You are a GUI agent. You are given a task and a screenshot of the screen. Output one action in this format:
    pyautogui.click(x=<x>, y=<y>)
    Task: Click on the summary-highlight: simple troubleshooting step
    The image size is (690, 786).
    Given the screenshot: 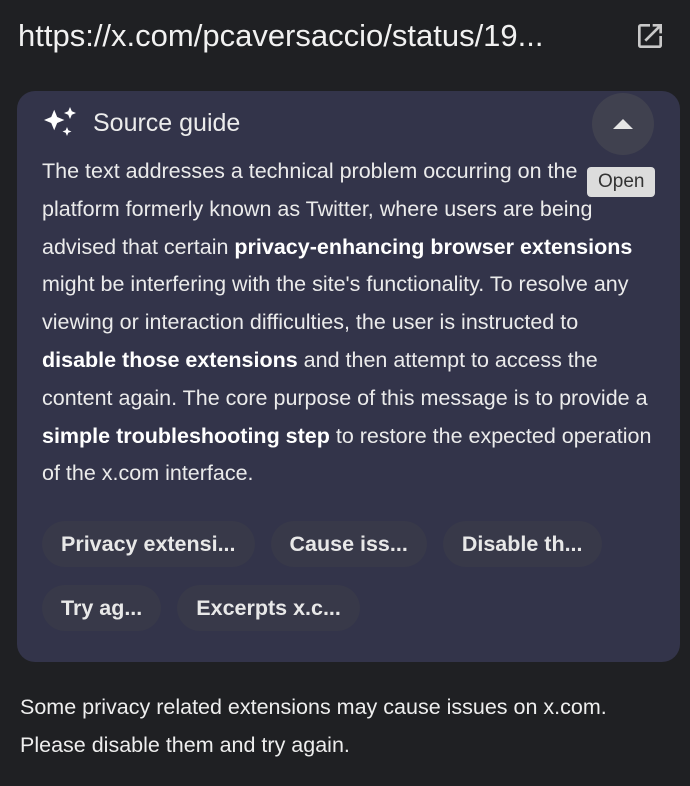 What is the action you would take?
    pyautogui.click(x=186, y=435)
    